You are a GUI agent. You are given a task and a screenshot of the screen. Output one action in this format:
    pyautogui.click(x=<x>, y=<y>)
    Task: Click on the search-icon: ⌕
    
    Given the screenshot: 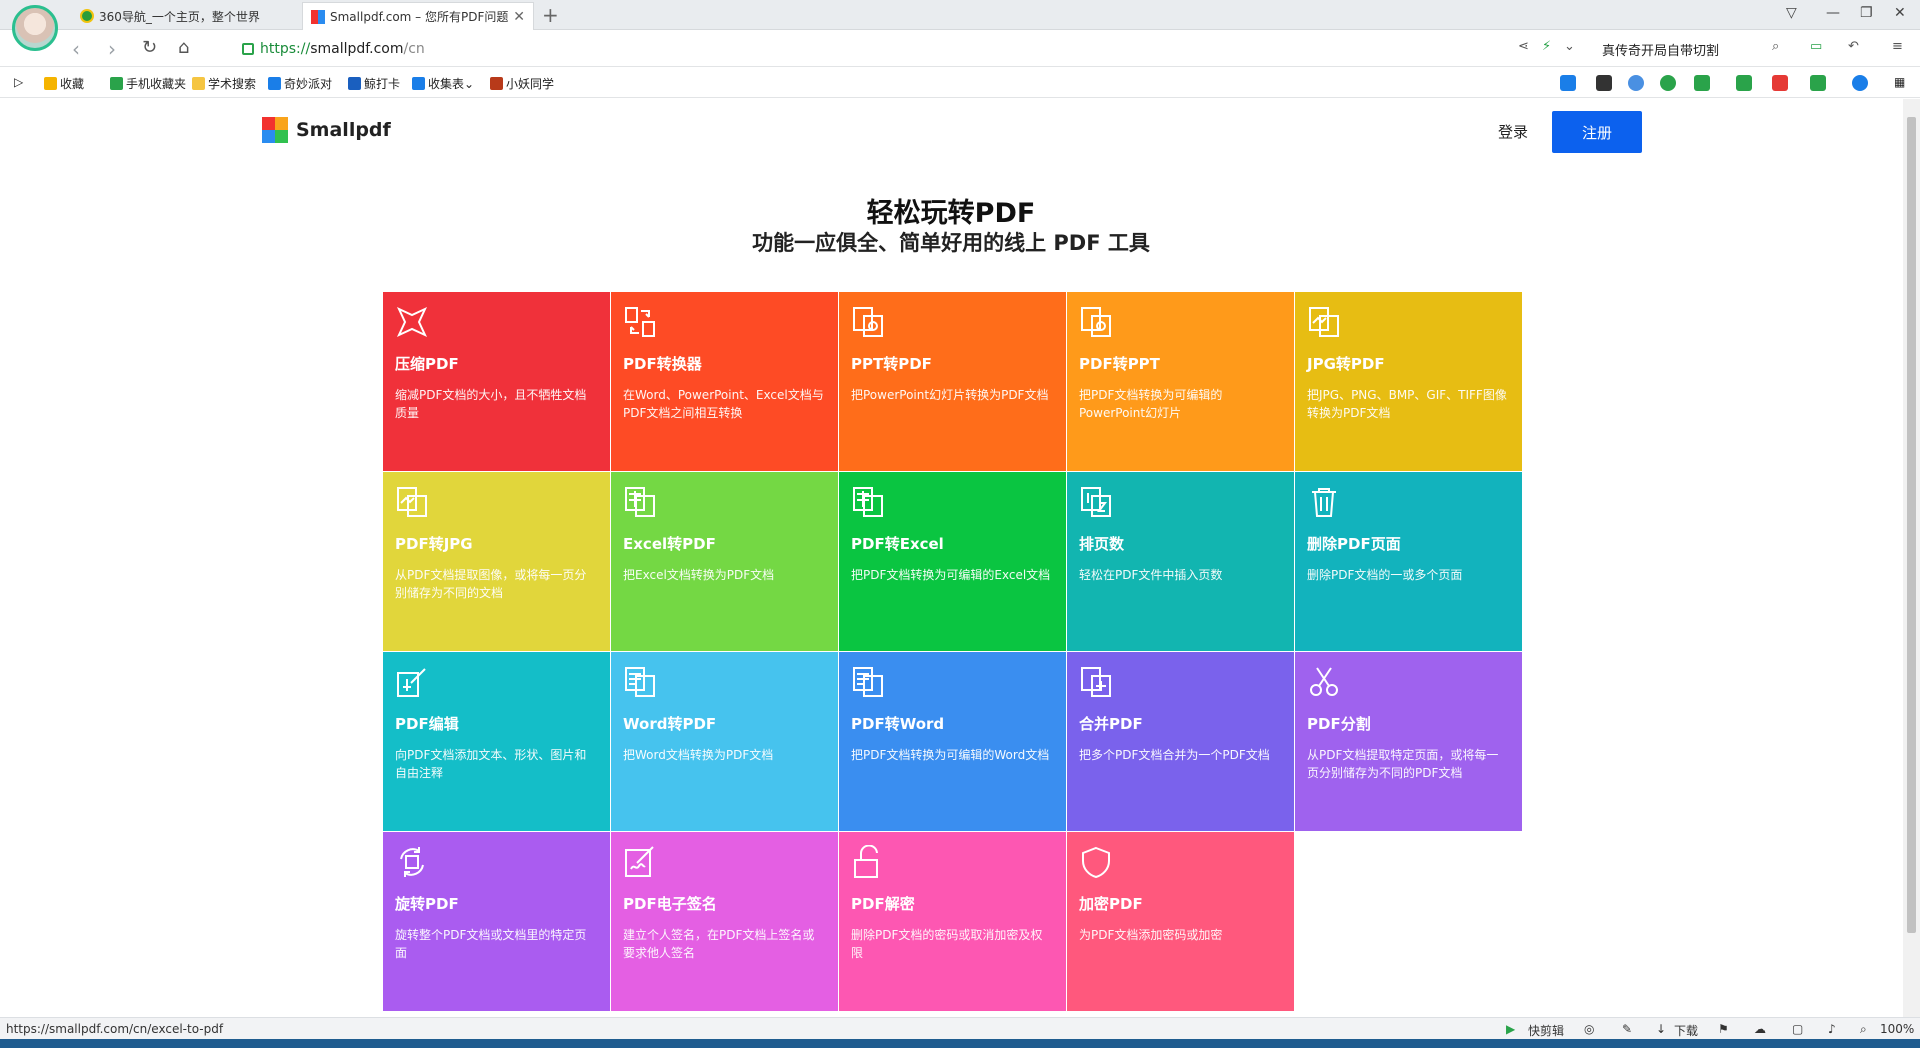 What is the action you would take?
    pyautogui.click(x=1775, y=46)
    